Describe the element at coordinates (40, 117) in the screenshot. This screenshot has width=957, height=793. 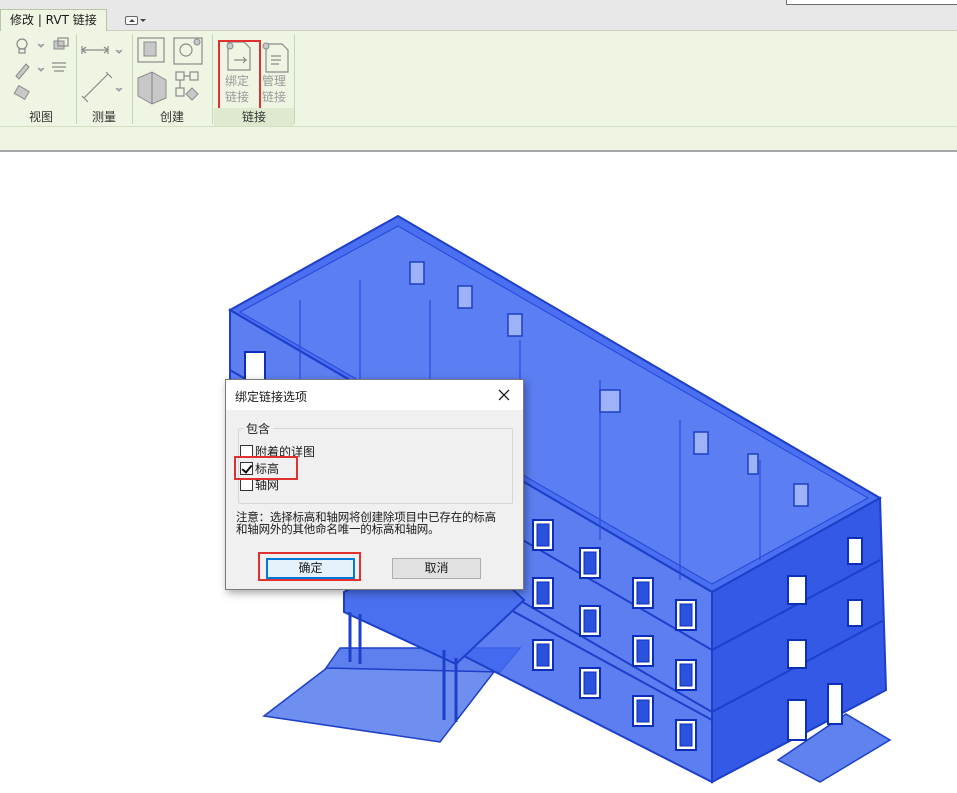
I see `panel-title-view: 视图` at that location.